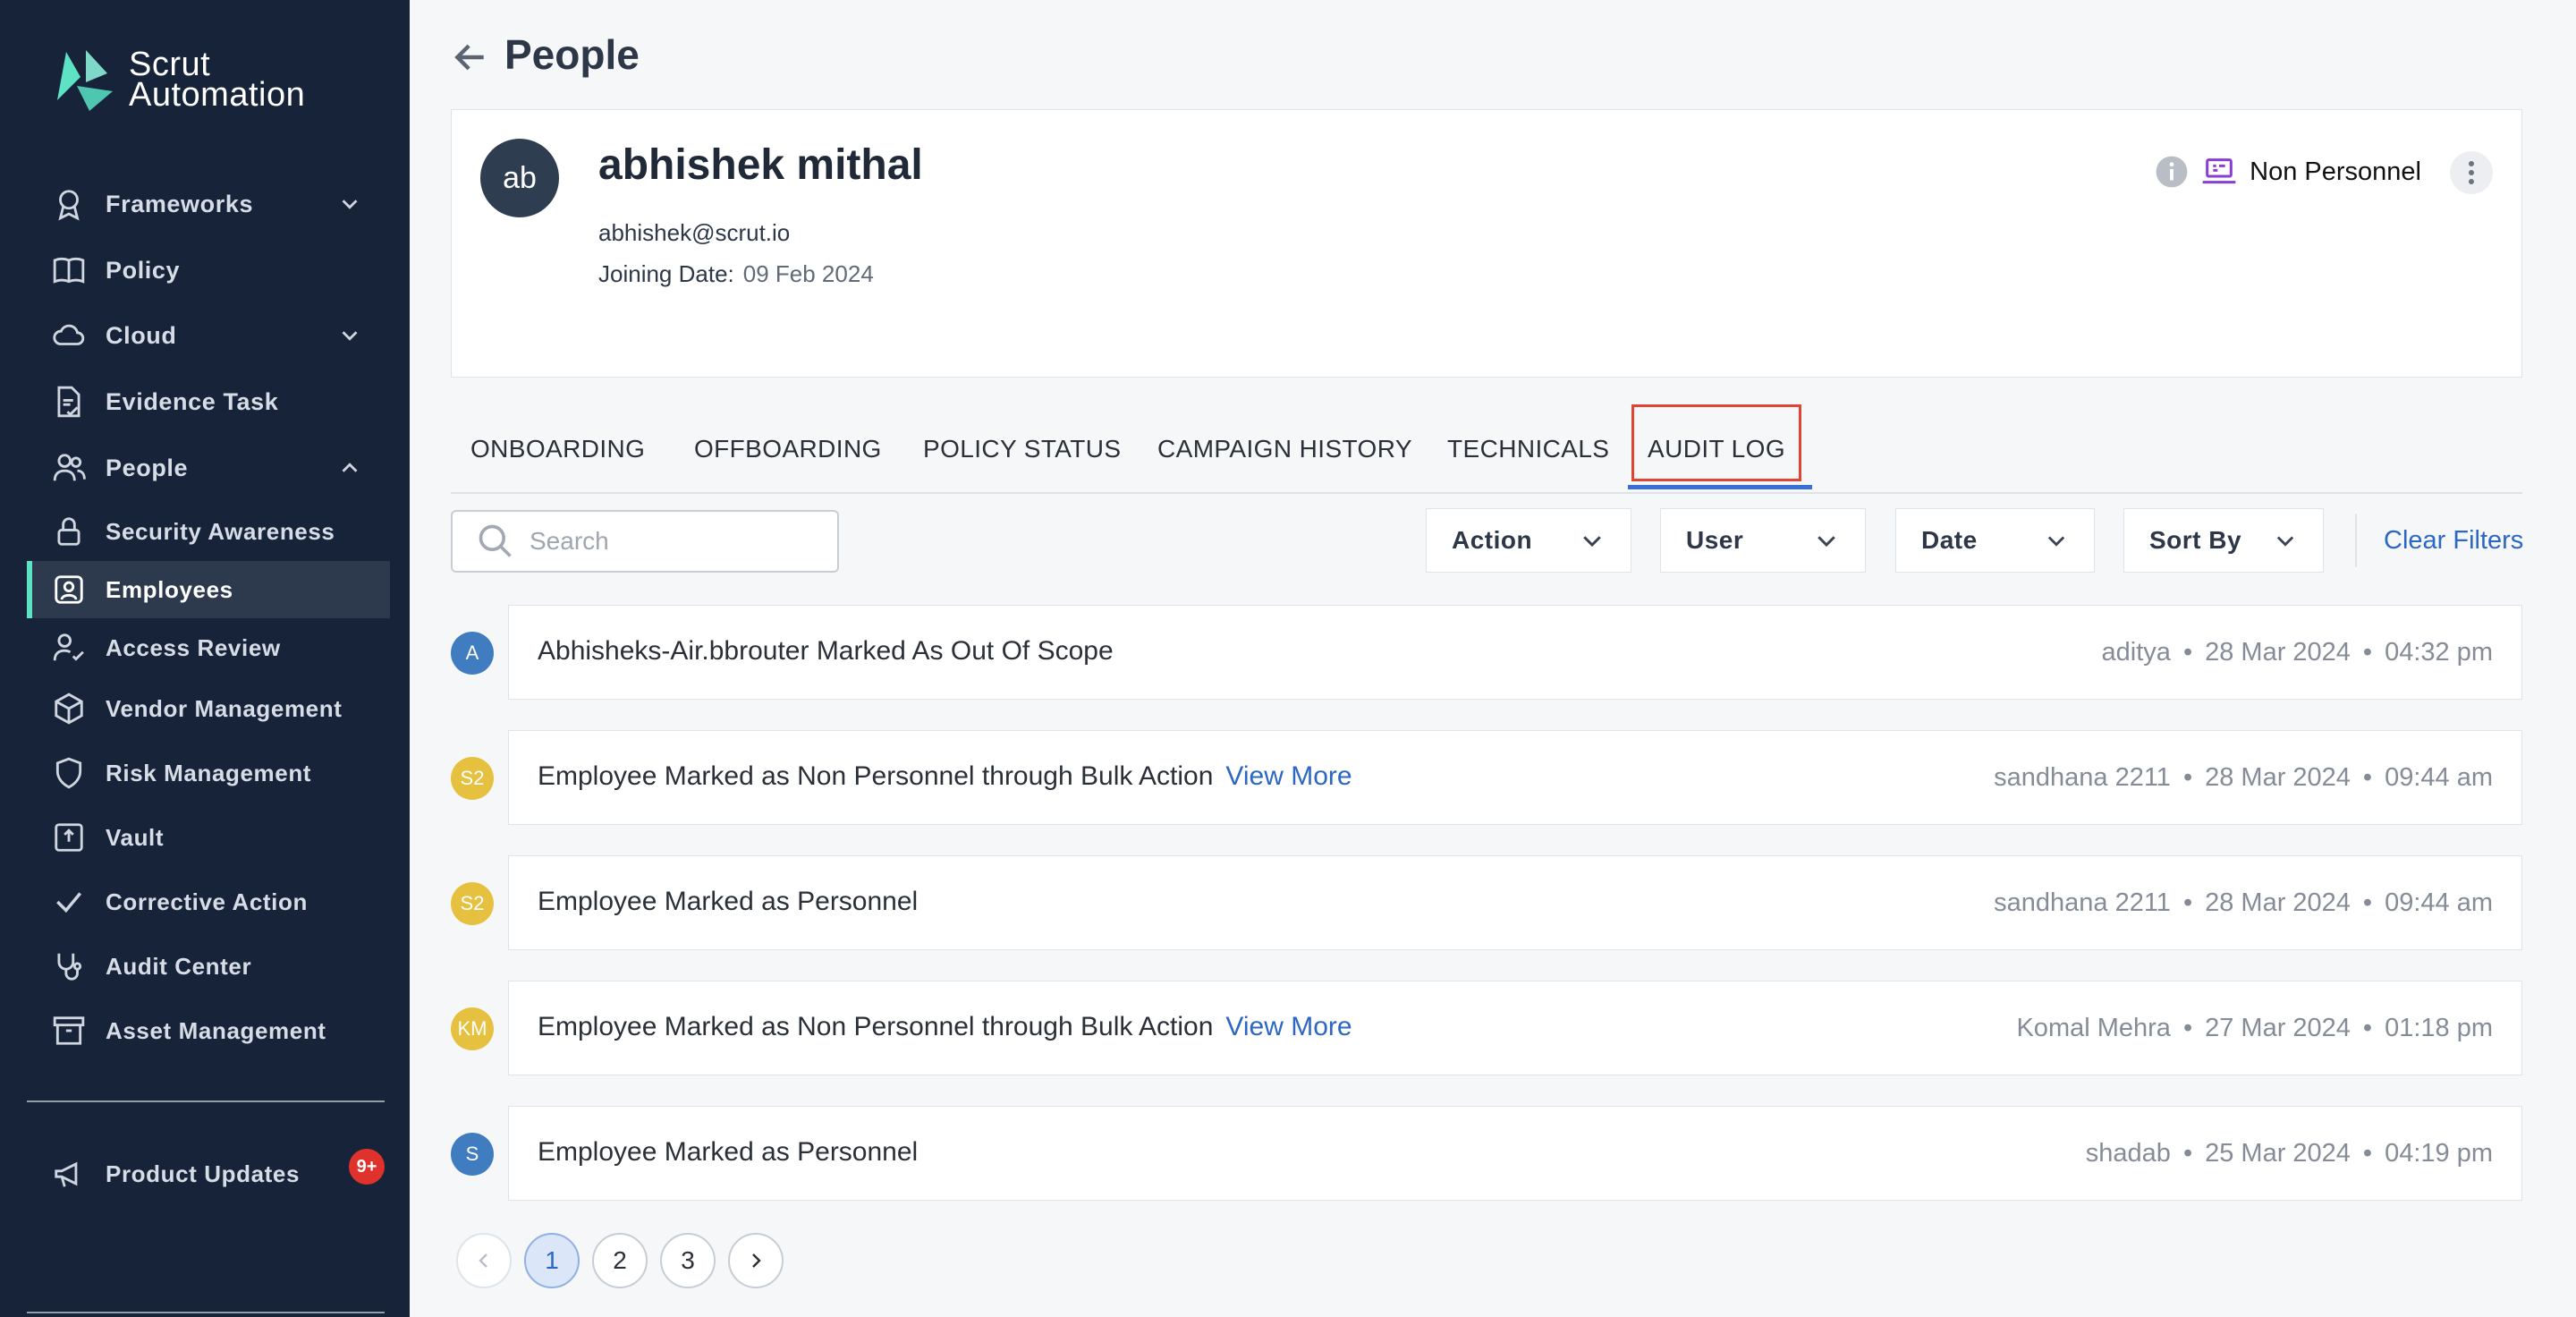 Image resolution: width=2576 pixels, height=1317 pixels. Describe the element at coordinates (1022, 449) in the screenshot. I see `tab-policy-status: POLICY STATUS` at that location.